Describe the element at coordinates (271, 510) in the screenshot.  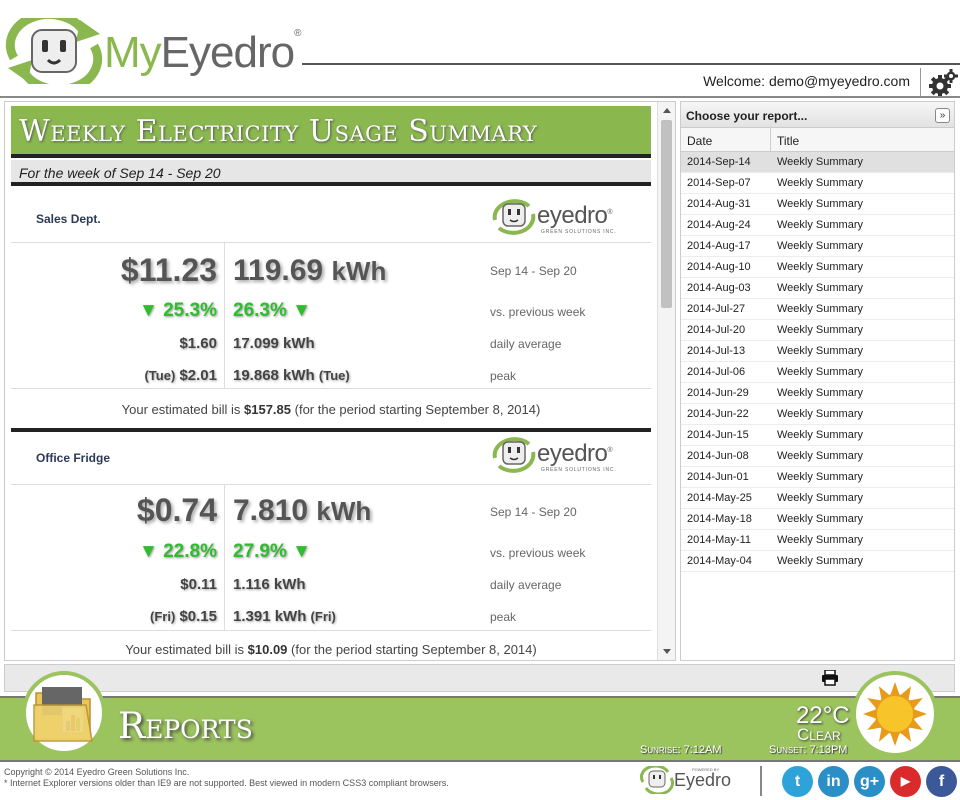
I see `kwh-value: 7.810` at that location.